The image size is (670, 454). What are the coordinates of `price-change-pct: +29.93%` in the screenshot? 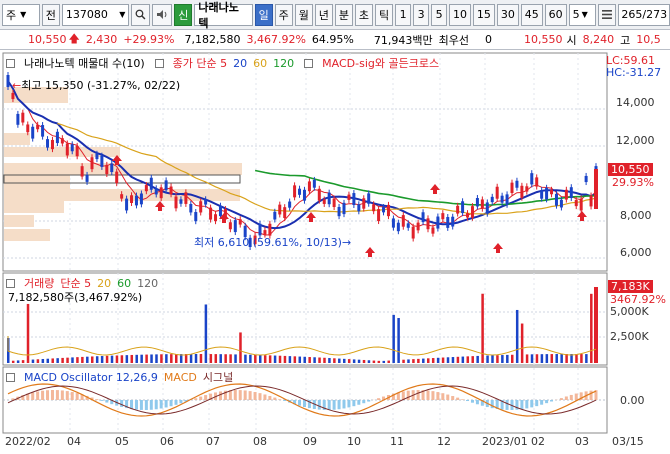 It's located at (149, 39).